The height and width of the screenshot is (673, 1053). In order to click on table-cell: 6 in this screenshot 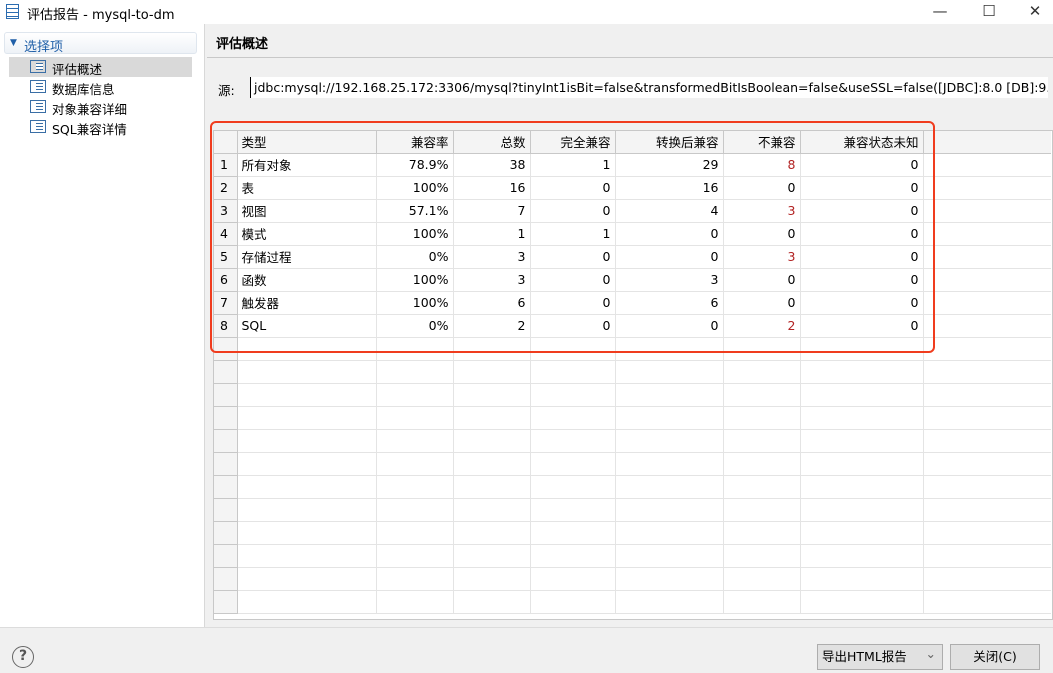, I will do `click(669, 303)`.